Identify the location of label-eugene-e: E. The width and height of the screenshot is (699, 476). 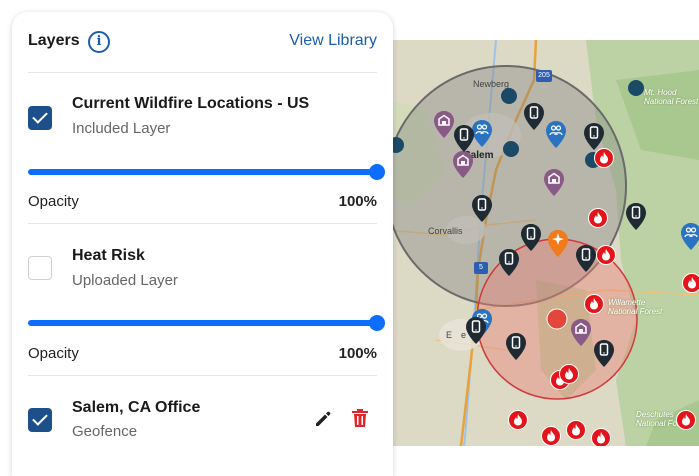
(449, 335).